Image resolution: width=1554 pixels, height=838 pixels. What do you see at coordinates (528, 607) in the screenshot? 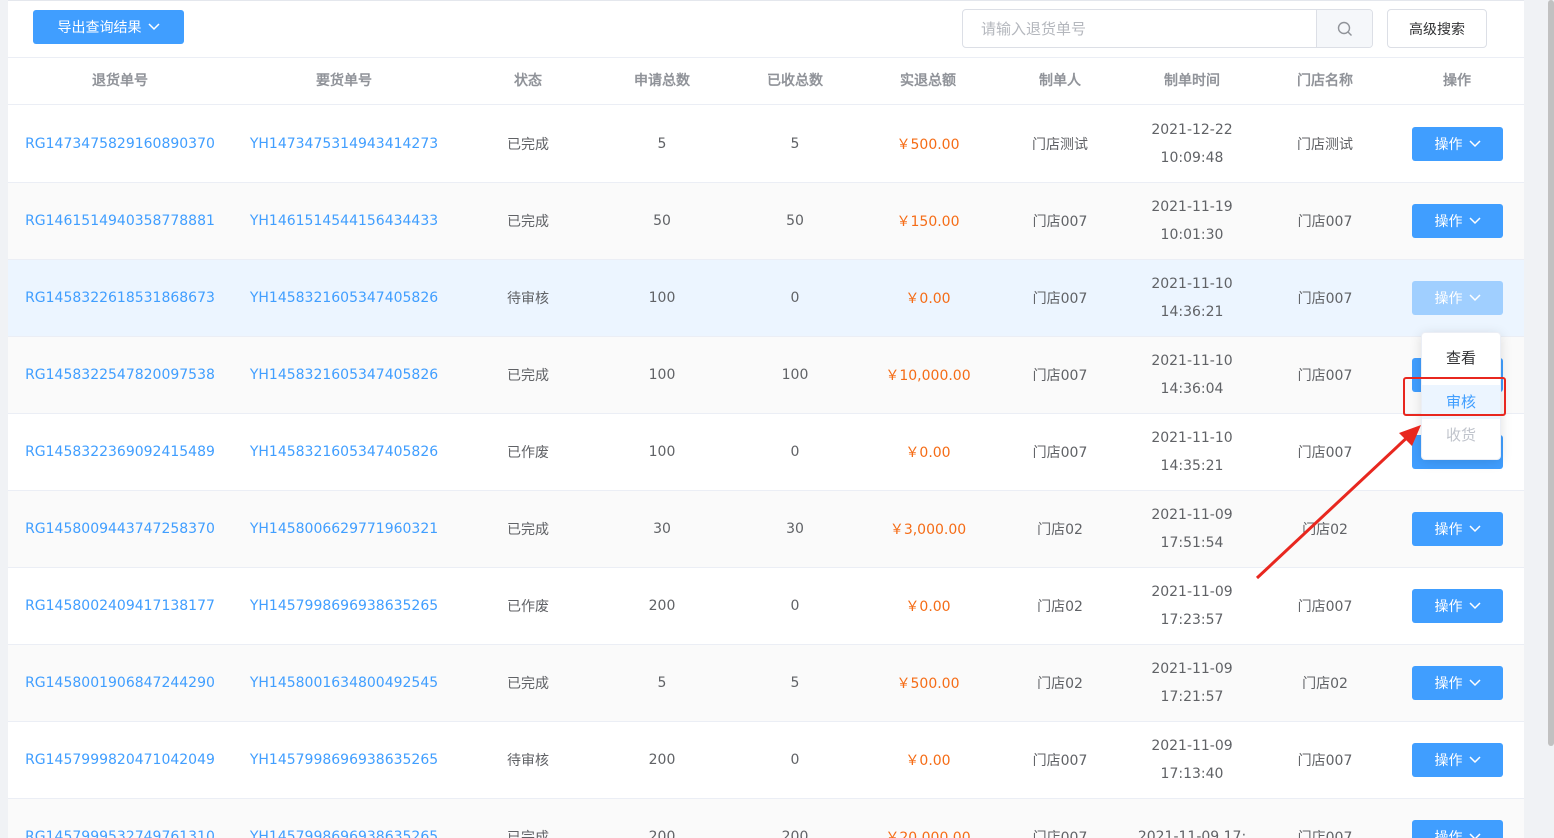
I see `status-cell: 已作废` at bounding box center [528, 607].